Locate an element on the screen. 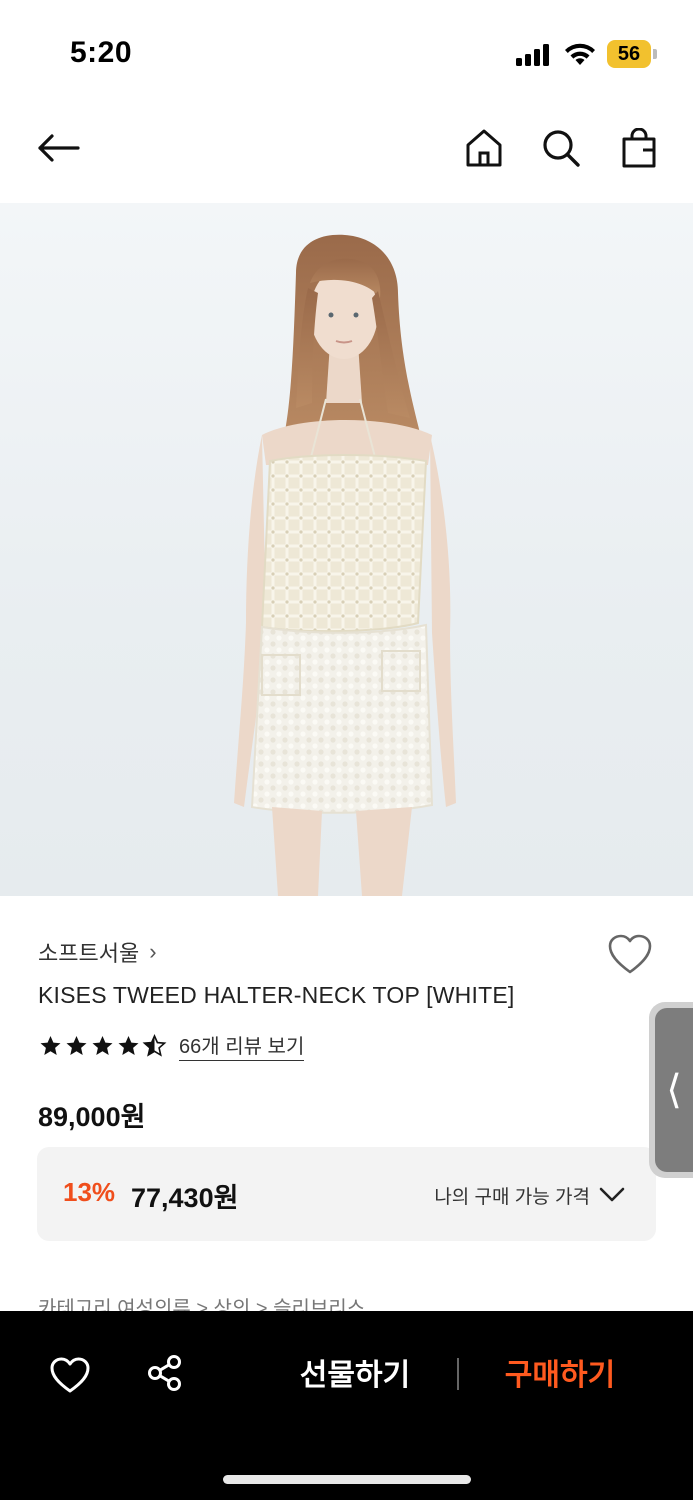 The height and width of the screenshot is (1500, 693). gift-button: 선물하기 is located at coordinates (355, 1376).